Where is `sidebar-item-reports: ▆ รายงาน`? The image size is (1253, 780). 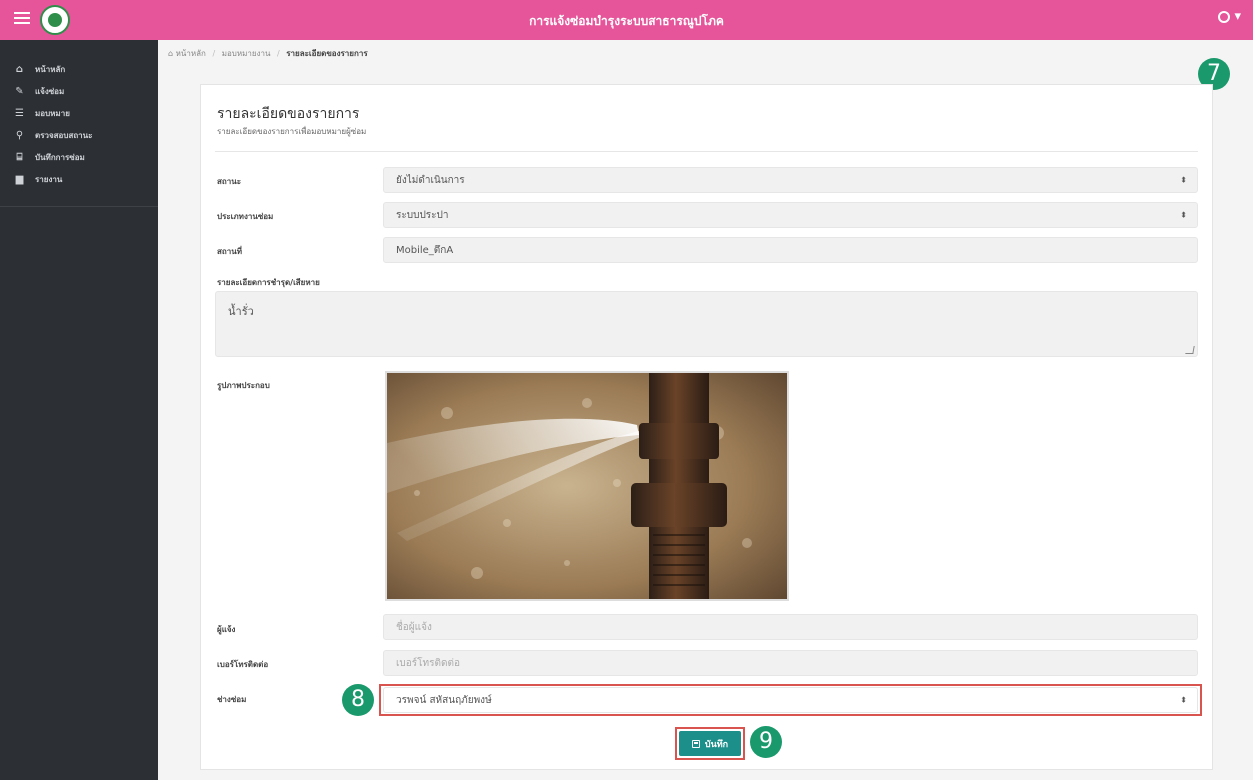 sidebar-item-reports: ▆ รายงาน is located at coordinates (79, 179).